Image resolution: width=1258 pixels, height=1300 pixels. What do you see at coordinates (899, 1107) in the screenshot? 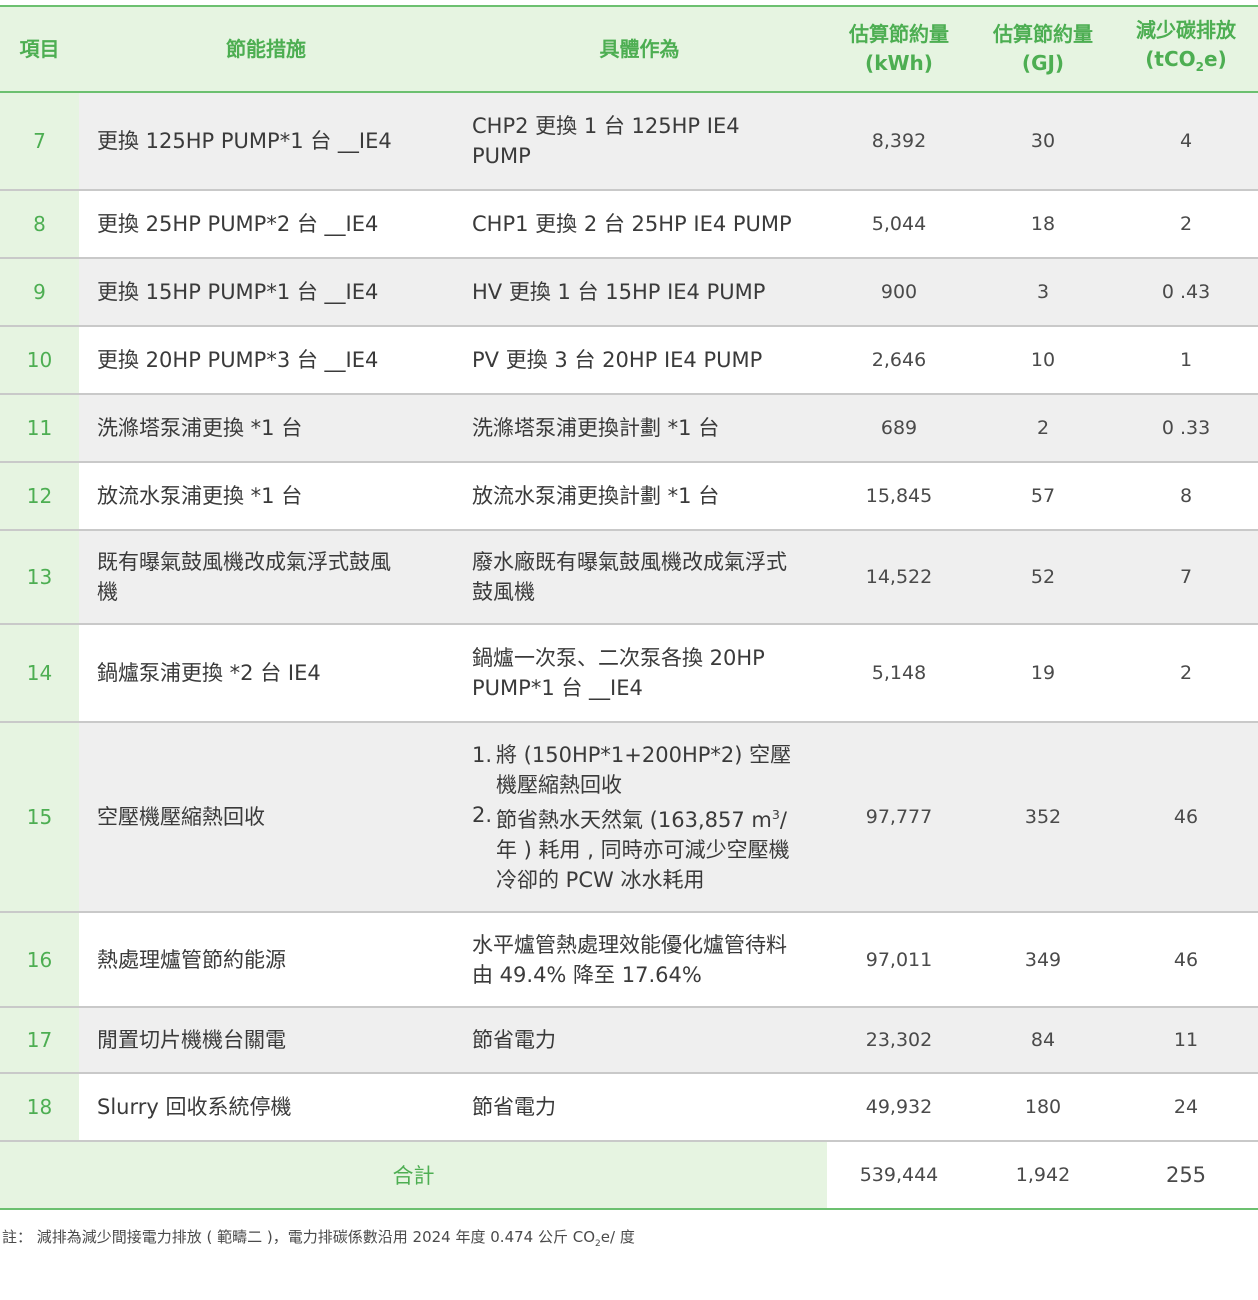
I see `kwh-cell: 49,932` at bounding box center [899, 1107].